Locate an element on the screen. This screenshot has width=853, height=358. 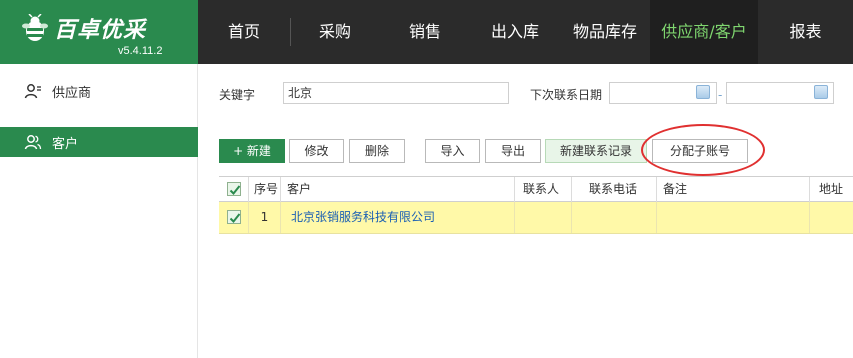
col-header-address: 地址 is located at coordinates (831, 189).